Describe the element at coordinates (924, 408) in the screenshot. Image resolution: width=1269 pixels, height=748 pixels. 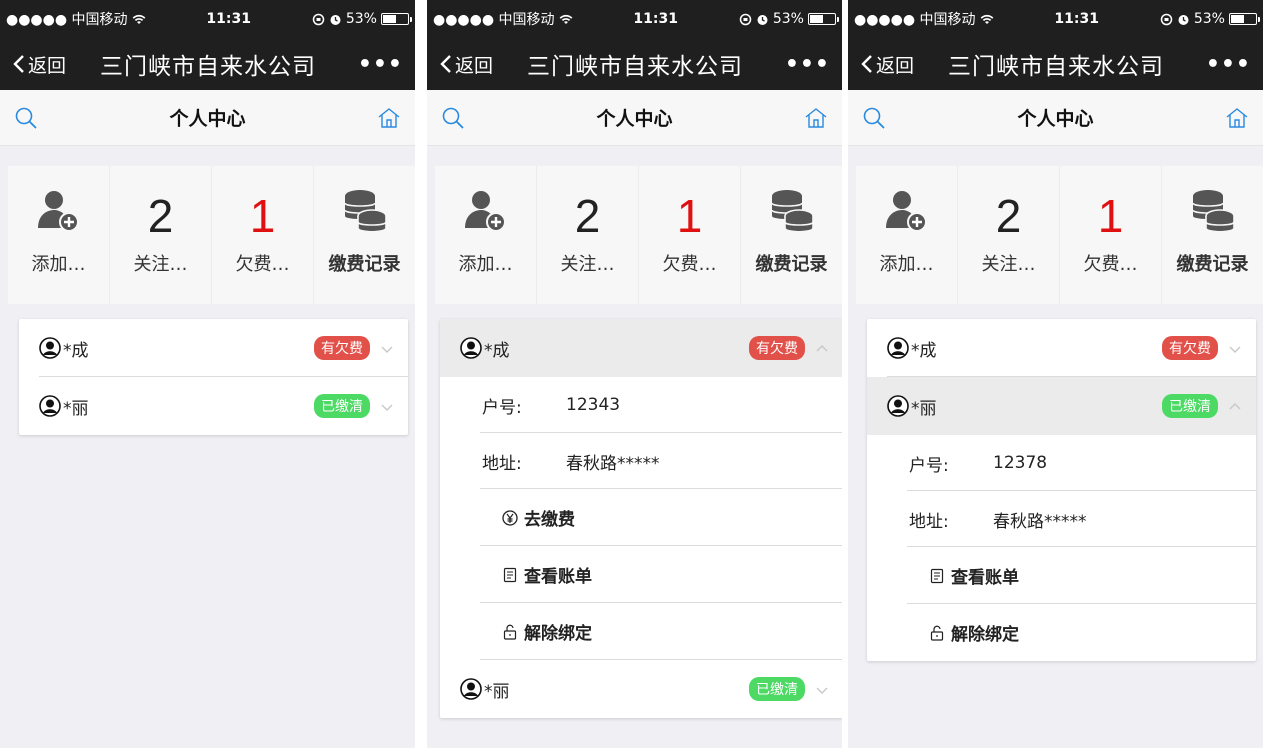
I see `account-name: *丽` at that location.